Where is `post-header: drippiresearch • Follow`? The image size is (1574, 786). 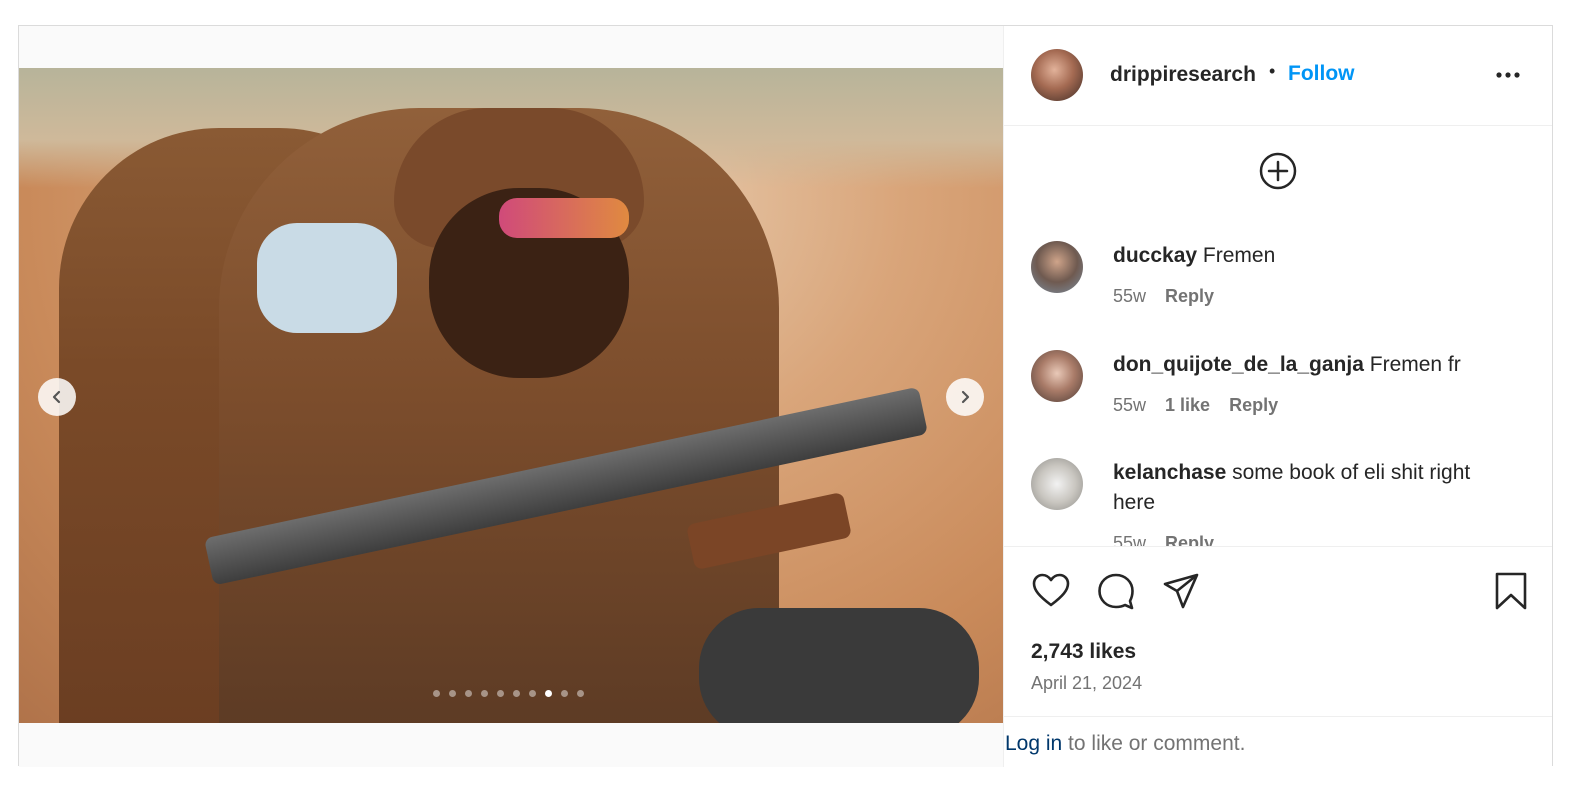 post-header: drippiresearch • Follow is located at coordinates (1278, 76).